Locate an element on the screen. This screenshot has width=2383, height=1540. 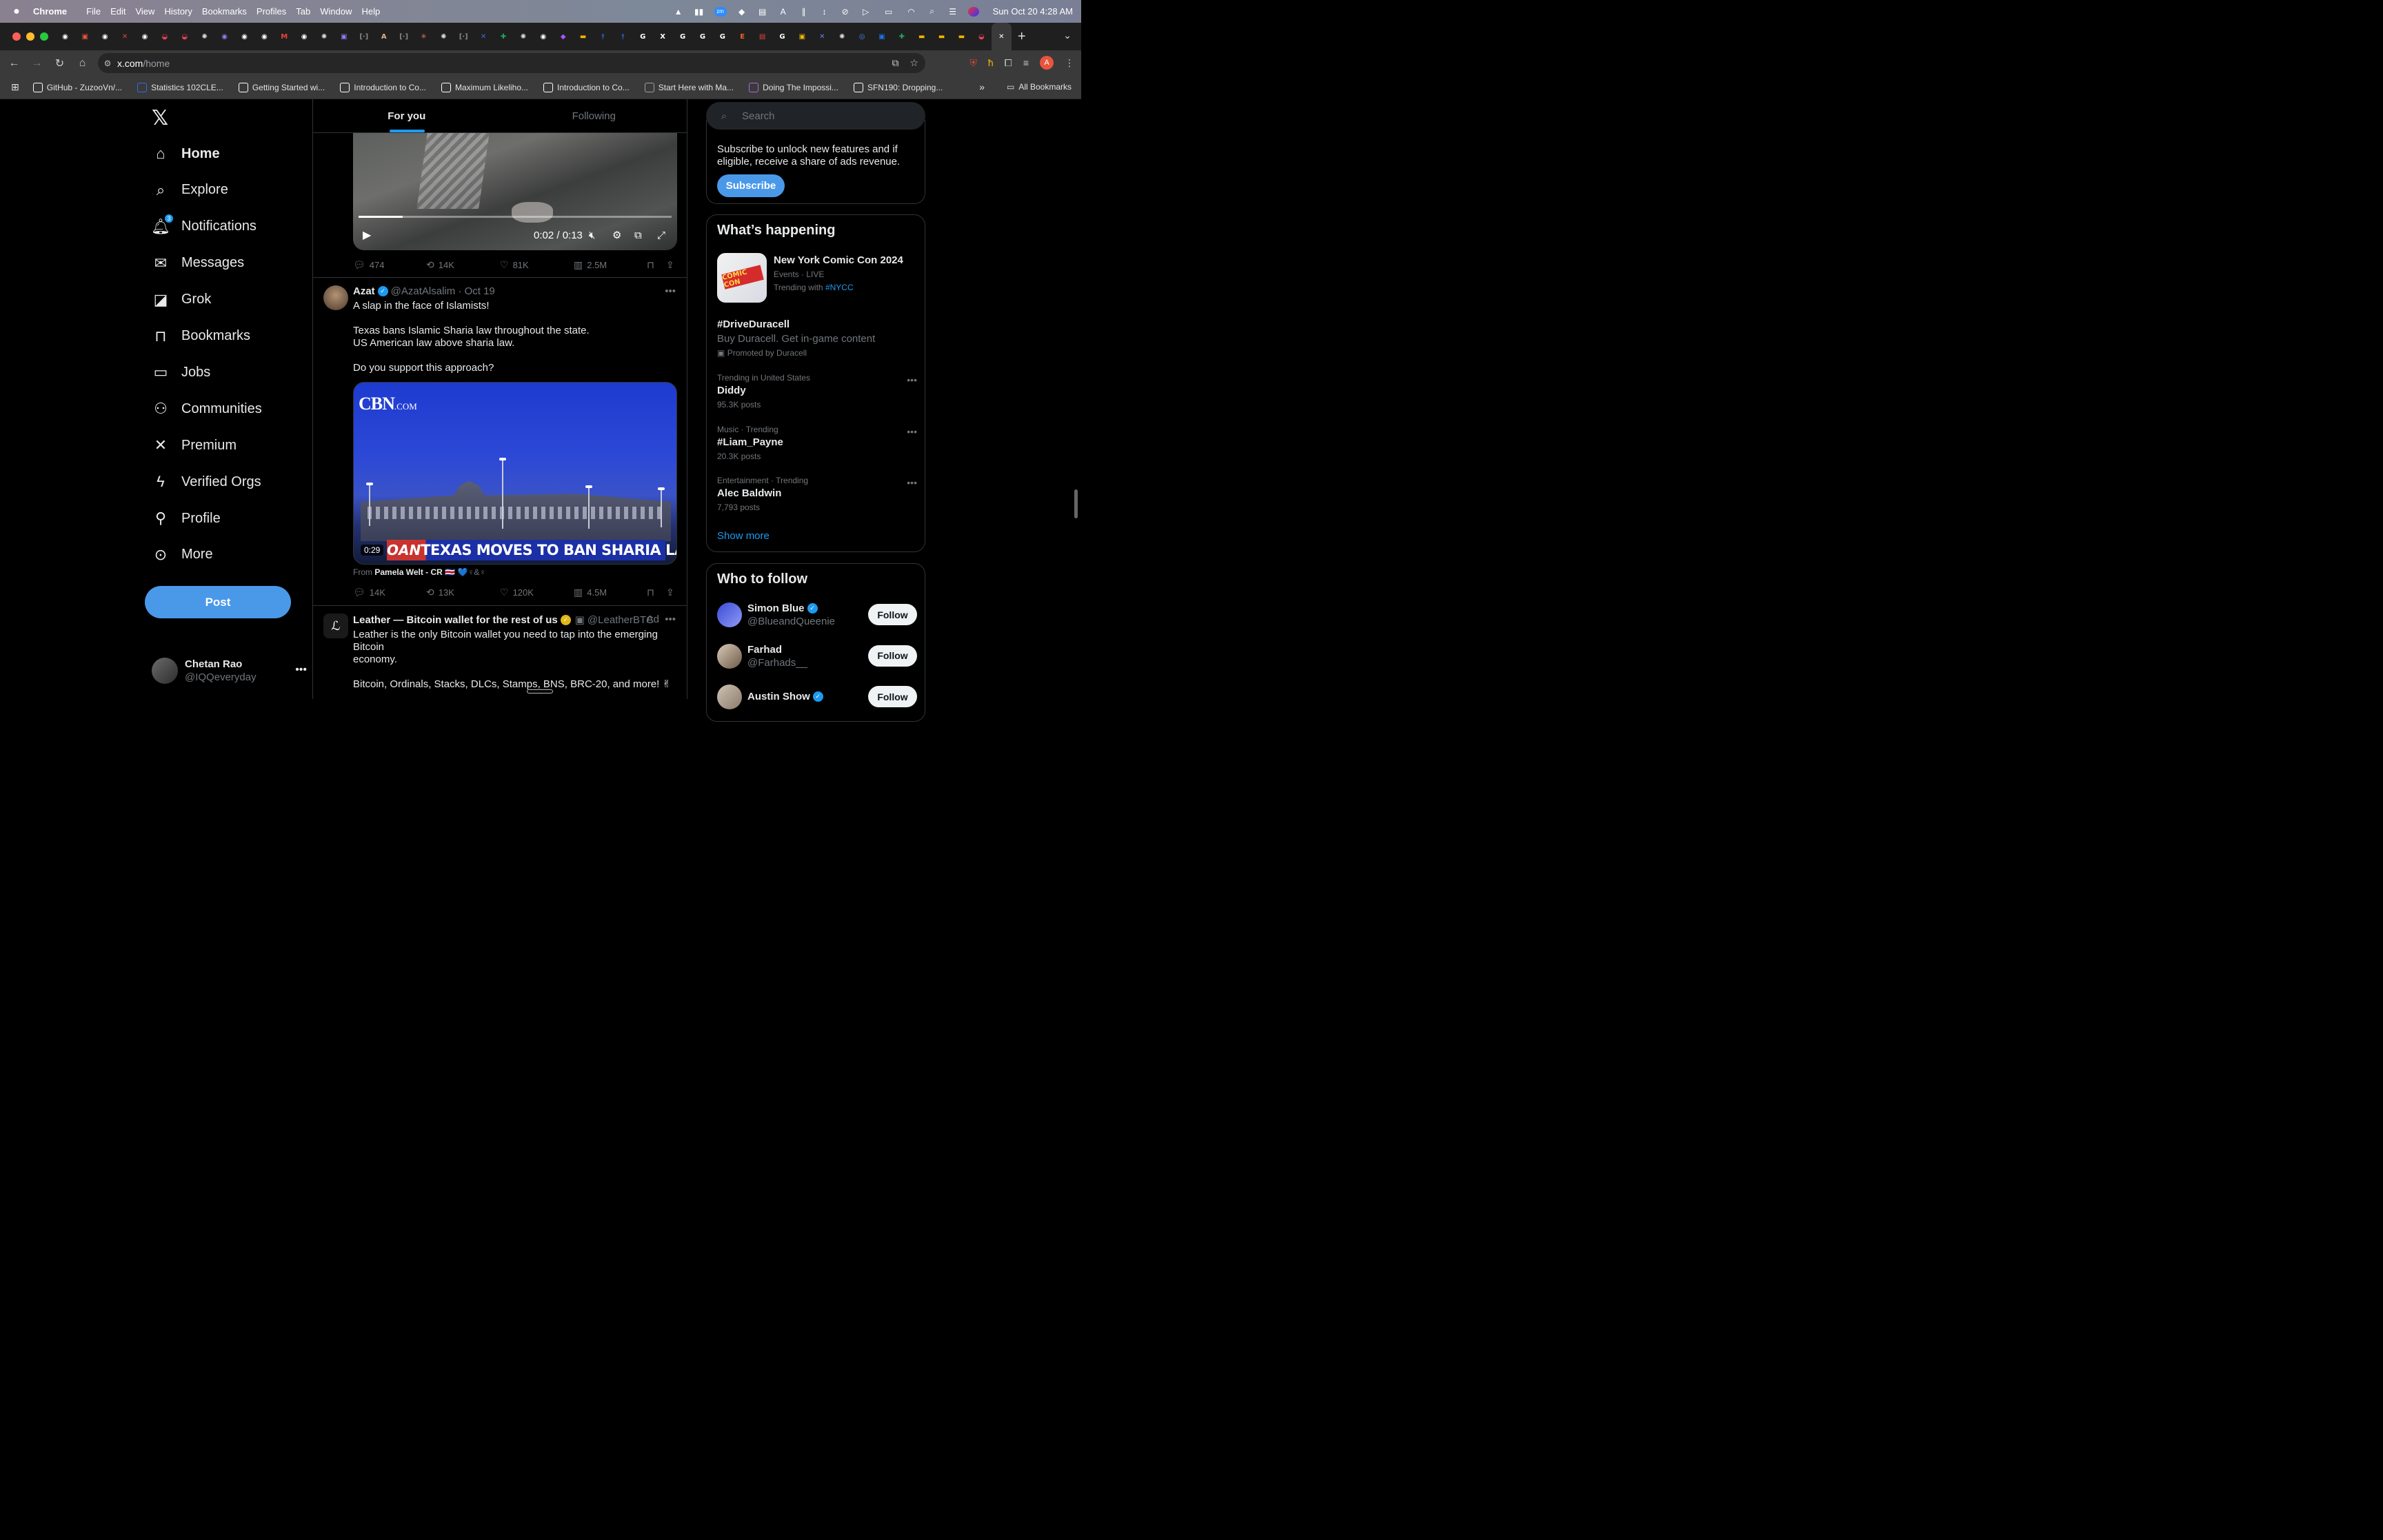
address-url: x.com/home is located at coordinates (143, 64).